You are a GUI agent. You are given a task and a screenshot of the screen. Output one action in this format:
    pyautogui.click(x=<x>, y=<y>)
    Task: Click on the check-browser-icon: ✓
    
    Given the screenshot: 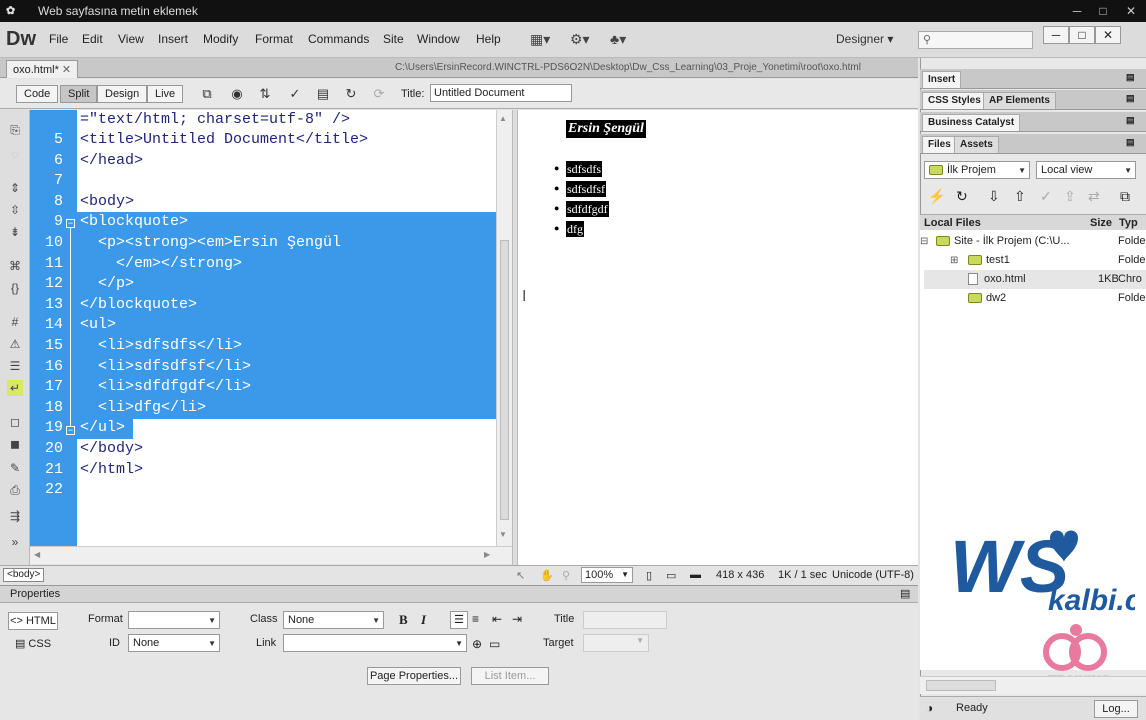 What is the action you would take?
    pyautogui.click(x=295, y=94)
    